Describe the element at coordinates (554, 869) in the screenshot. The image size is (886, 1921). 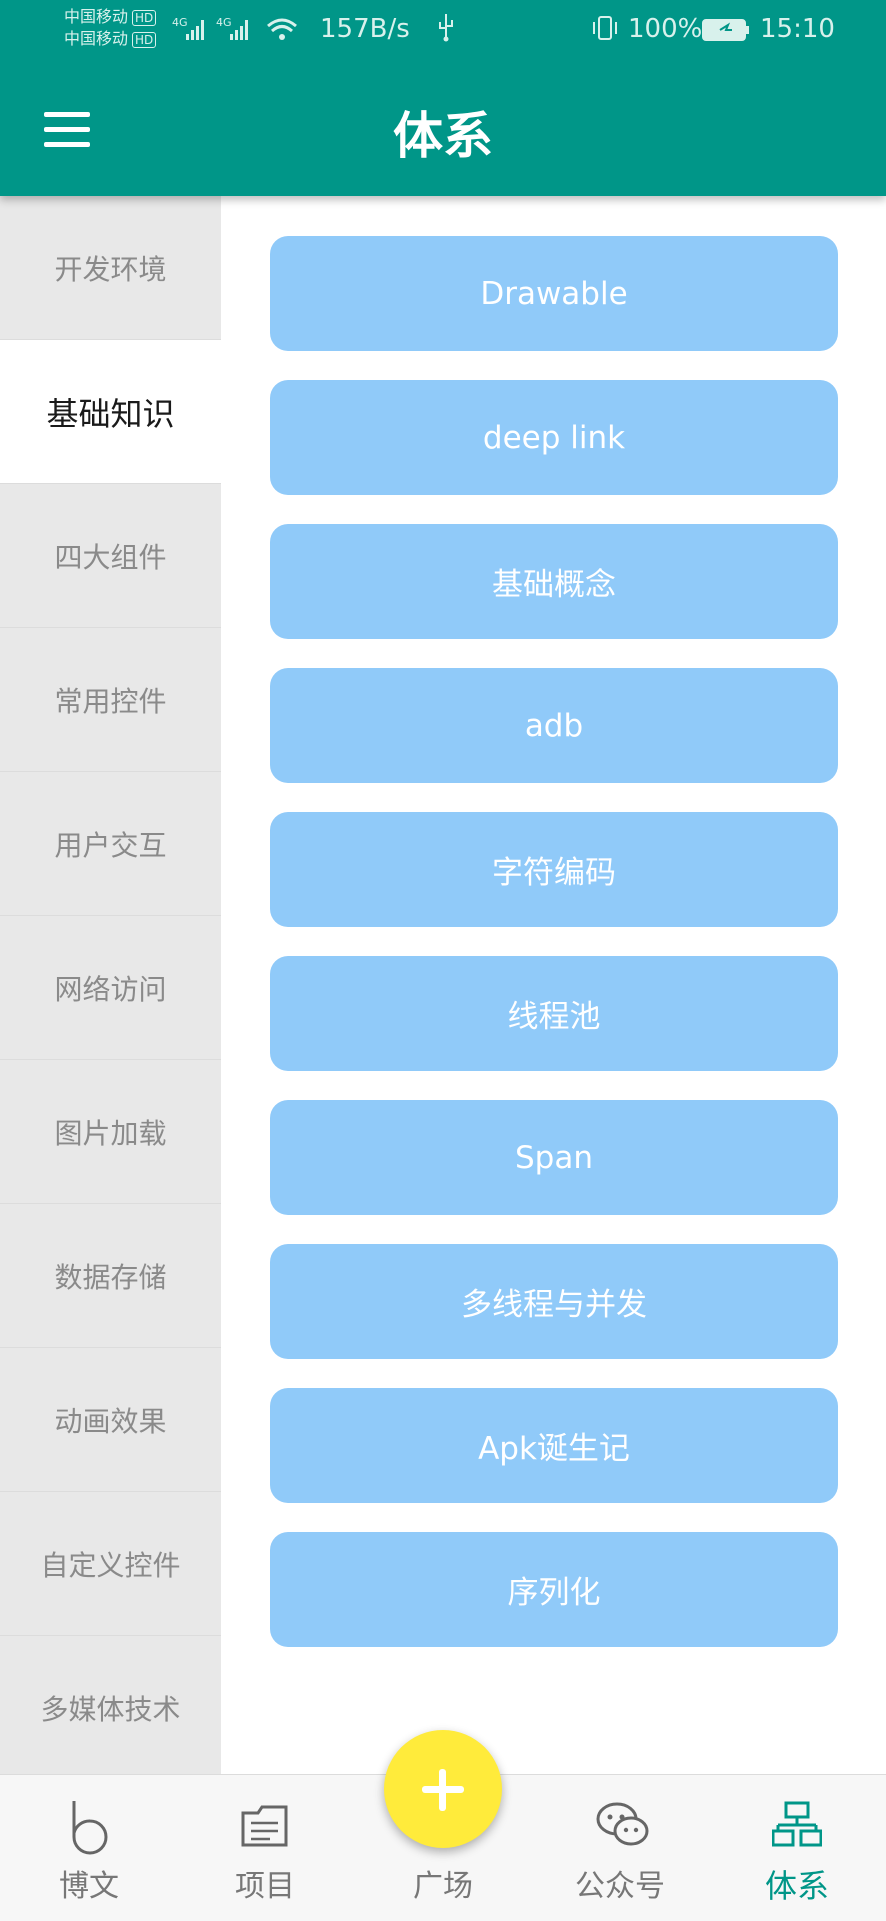
I see `subcategory-button: 字符编码` at that location.